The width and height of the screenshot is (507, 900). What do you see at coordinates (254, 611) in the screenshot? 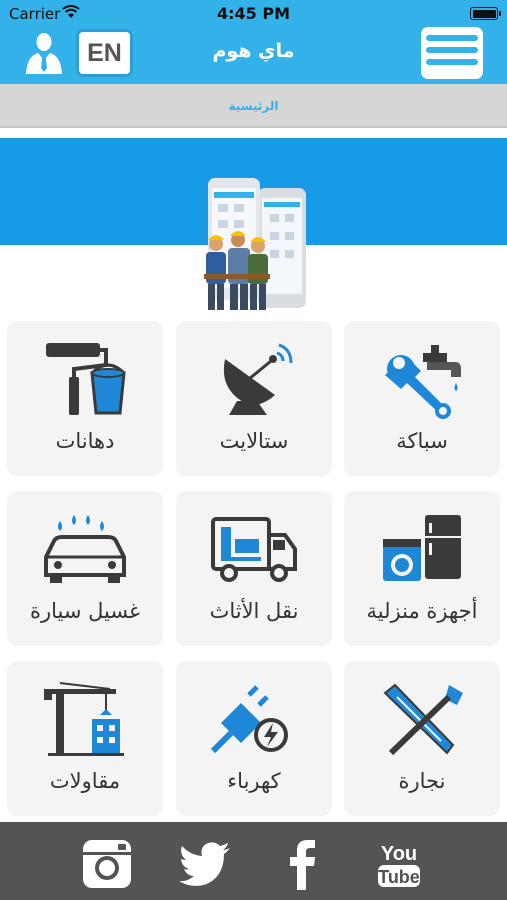
I see `service-label: نقل الأثاث` at bounding box center [254, 611].